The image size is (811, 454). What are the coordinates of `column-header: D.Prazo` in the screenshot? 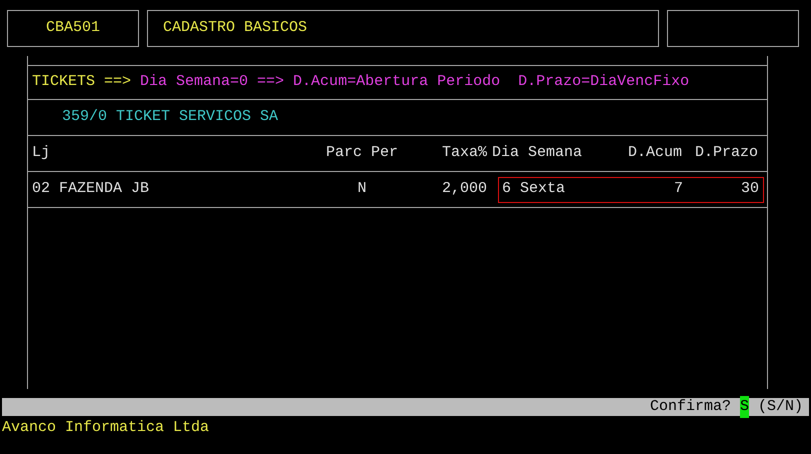 It's located at (726, 153).